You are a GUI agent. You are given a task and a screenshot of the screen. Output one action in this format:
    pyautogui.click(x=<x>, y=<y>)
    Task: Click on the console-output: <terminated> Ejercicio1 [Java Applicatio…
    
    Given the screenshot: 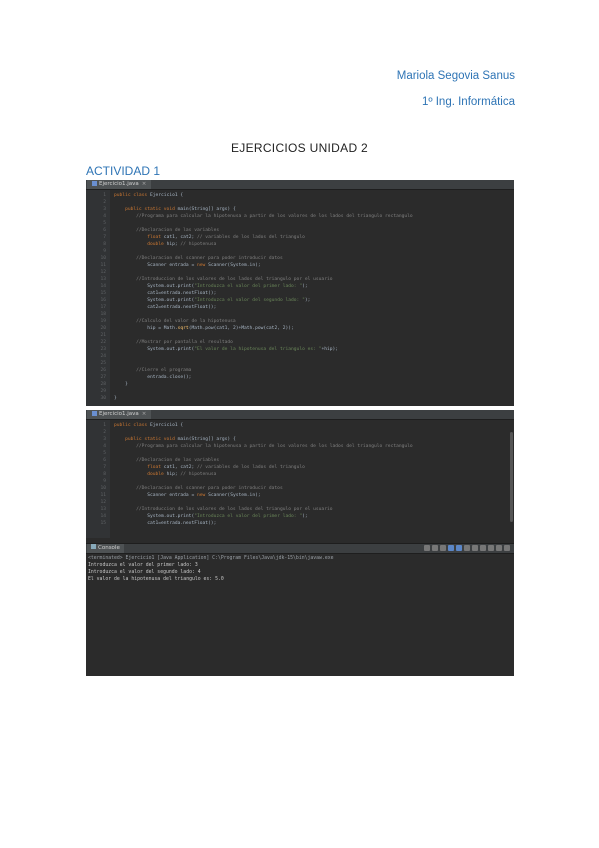 What is the action you would take?
    pyautogui.click(x=300, y=615)
    